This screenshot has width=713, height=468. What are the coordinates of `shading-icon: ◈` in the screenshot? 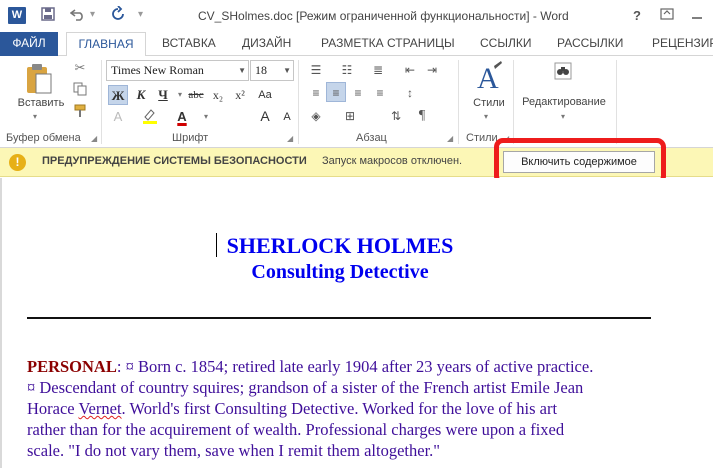 It's located at (316, 116).